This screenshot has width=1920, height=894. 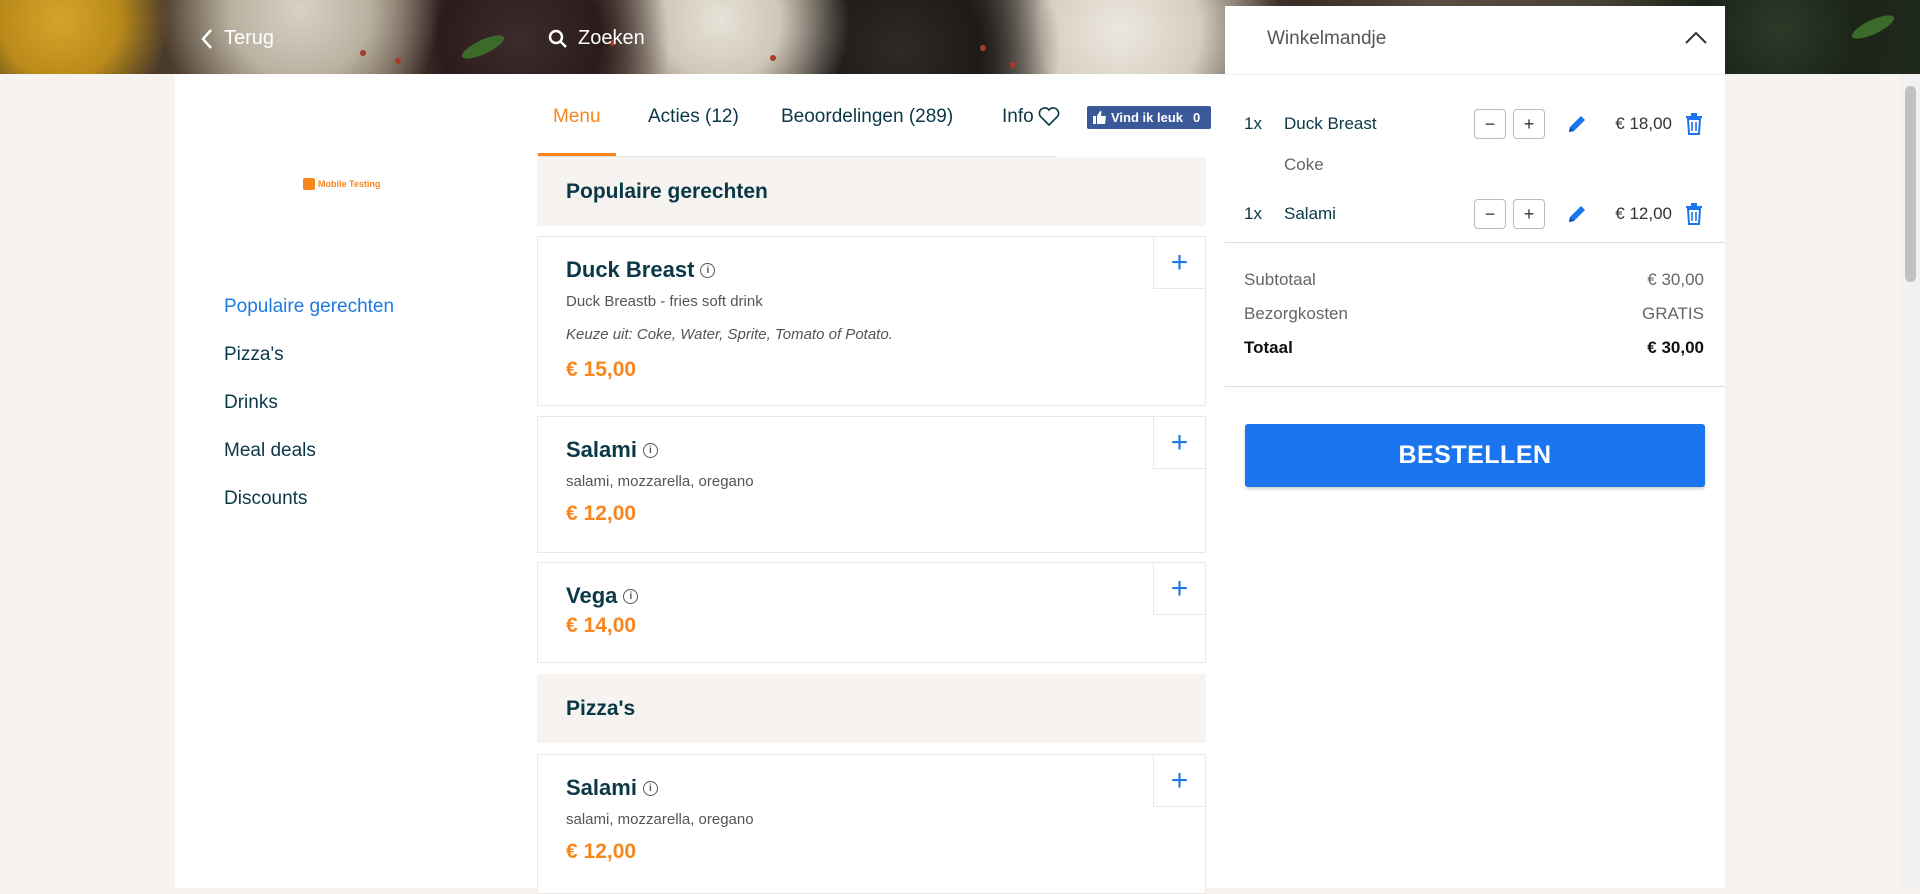 What do you see at coordinates (309, 320) in the screenshot?
I see `category-nav-item-populaire: Populaire gerechten` at bounding box center [309, 320].